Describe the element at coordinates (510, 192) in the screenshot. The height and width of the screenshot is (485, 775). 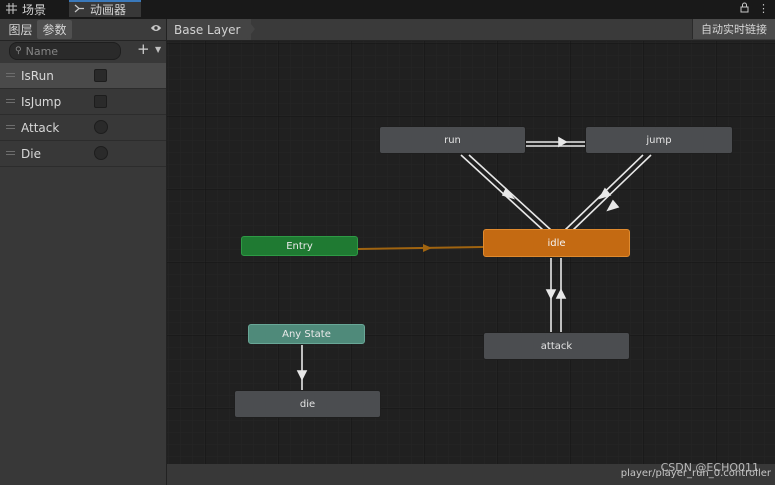
I see `transition-idle-to-run` at that location.